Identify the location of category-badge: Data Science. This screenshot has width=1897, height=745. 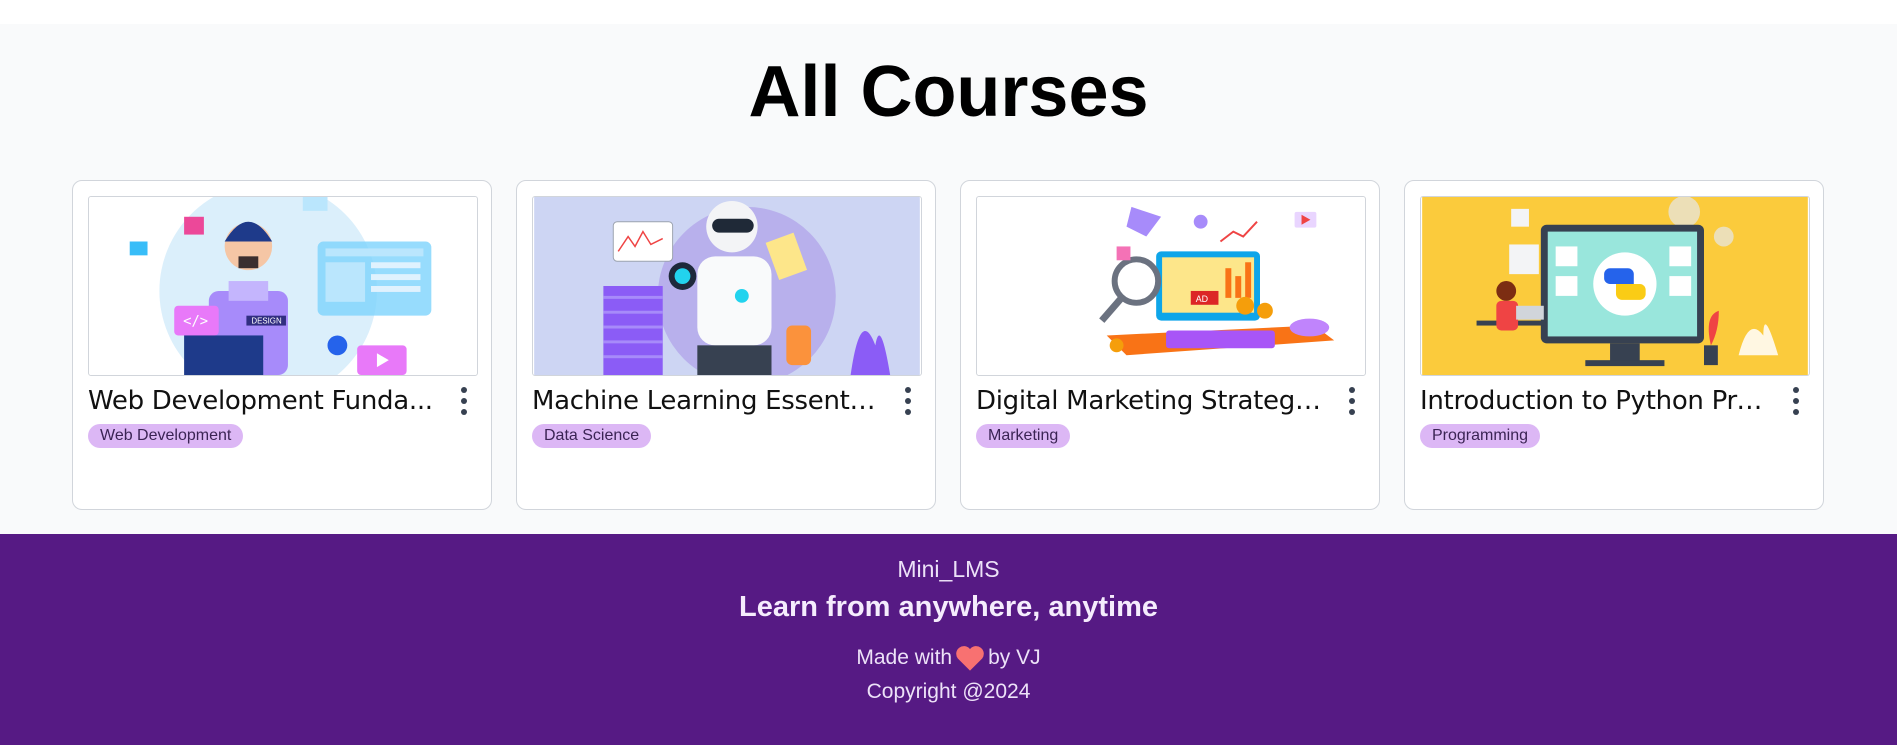
(592, 436).